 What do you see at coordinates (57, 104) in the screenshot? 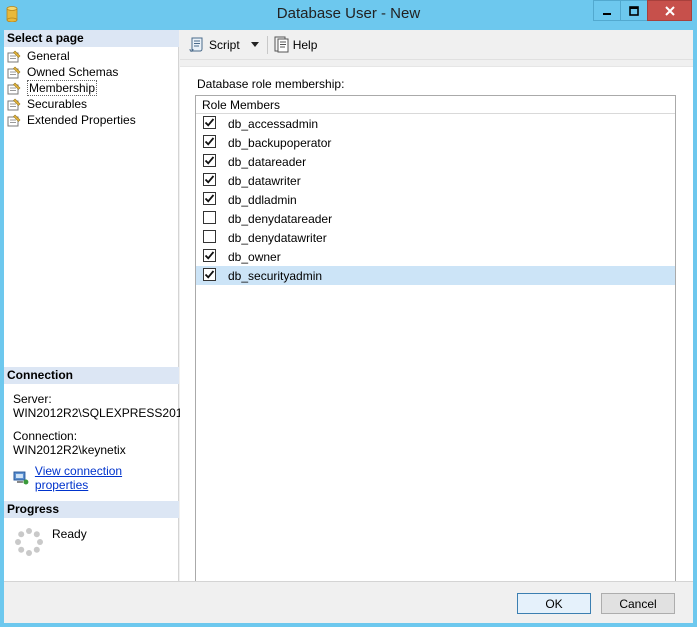
I see `page-label: Securables` at bounding box center [57, 104].